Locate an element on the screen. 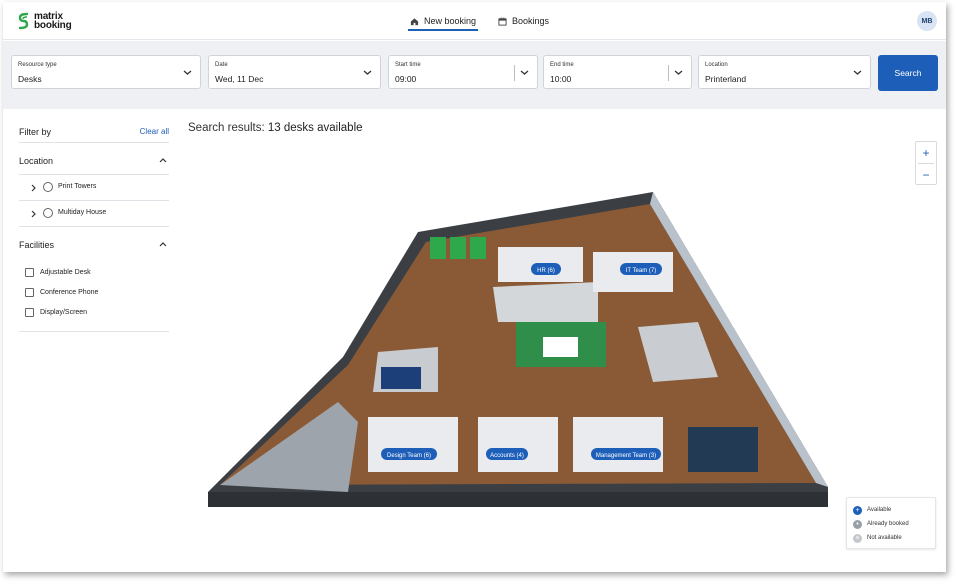 This screenshot has width=957, height=583. legend-already-booked: • Already booked is located at coordinates (881, 524).